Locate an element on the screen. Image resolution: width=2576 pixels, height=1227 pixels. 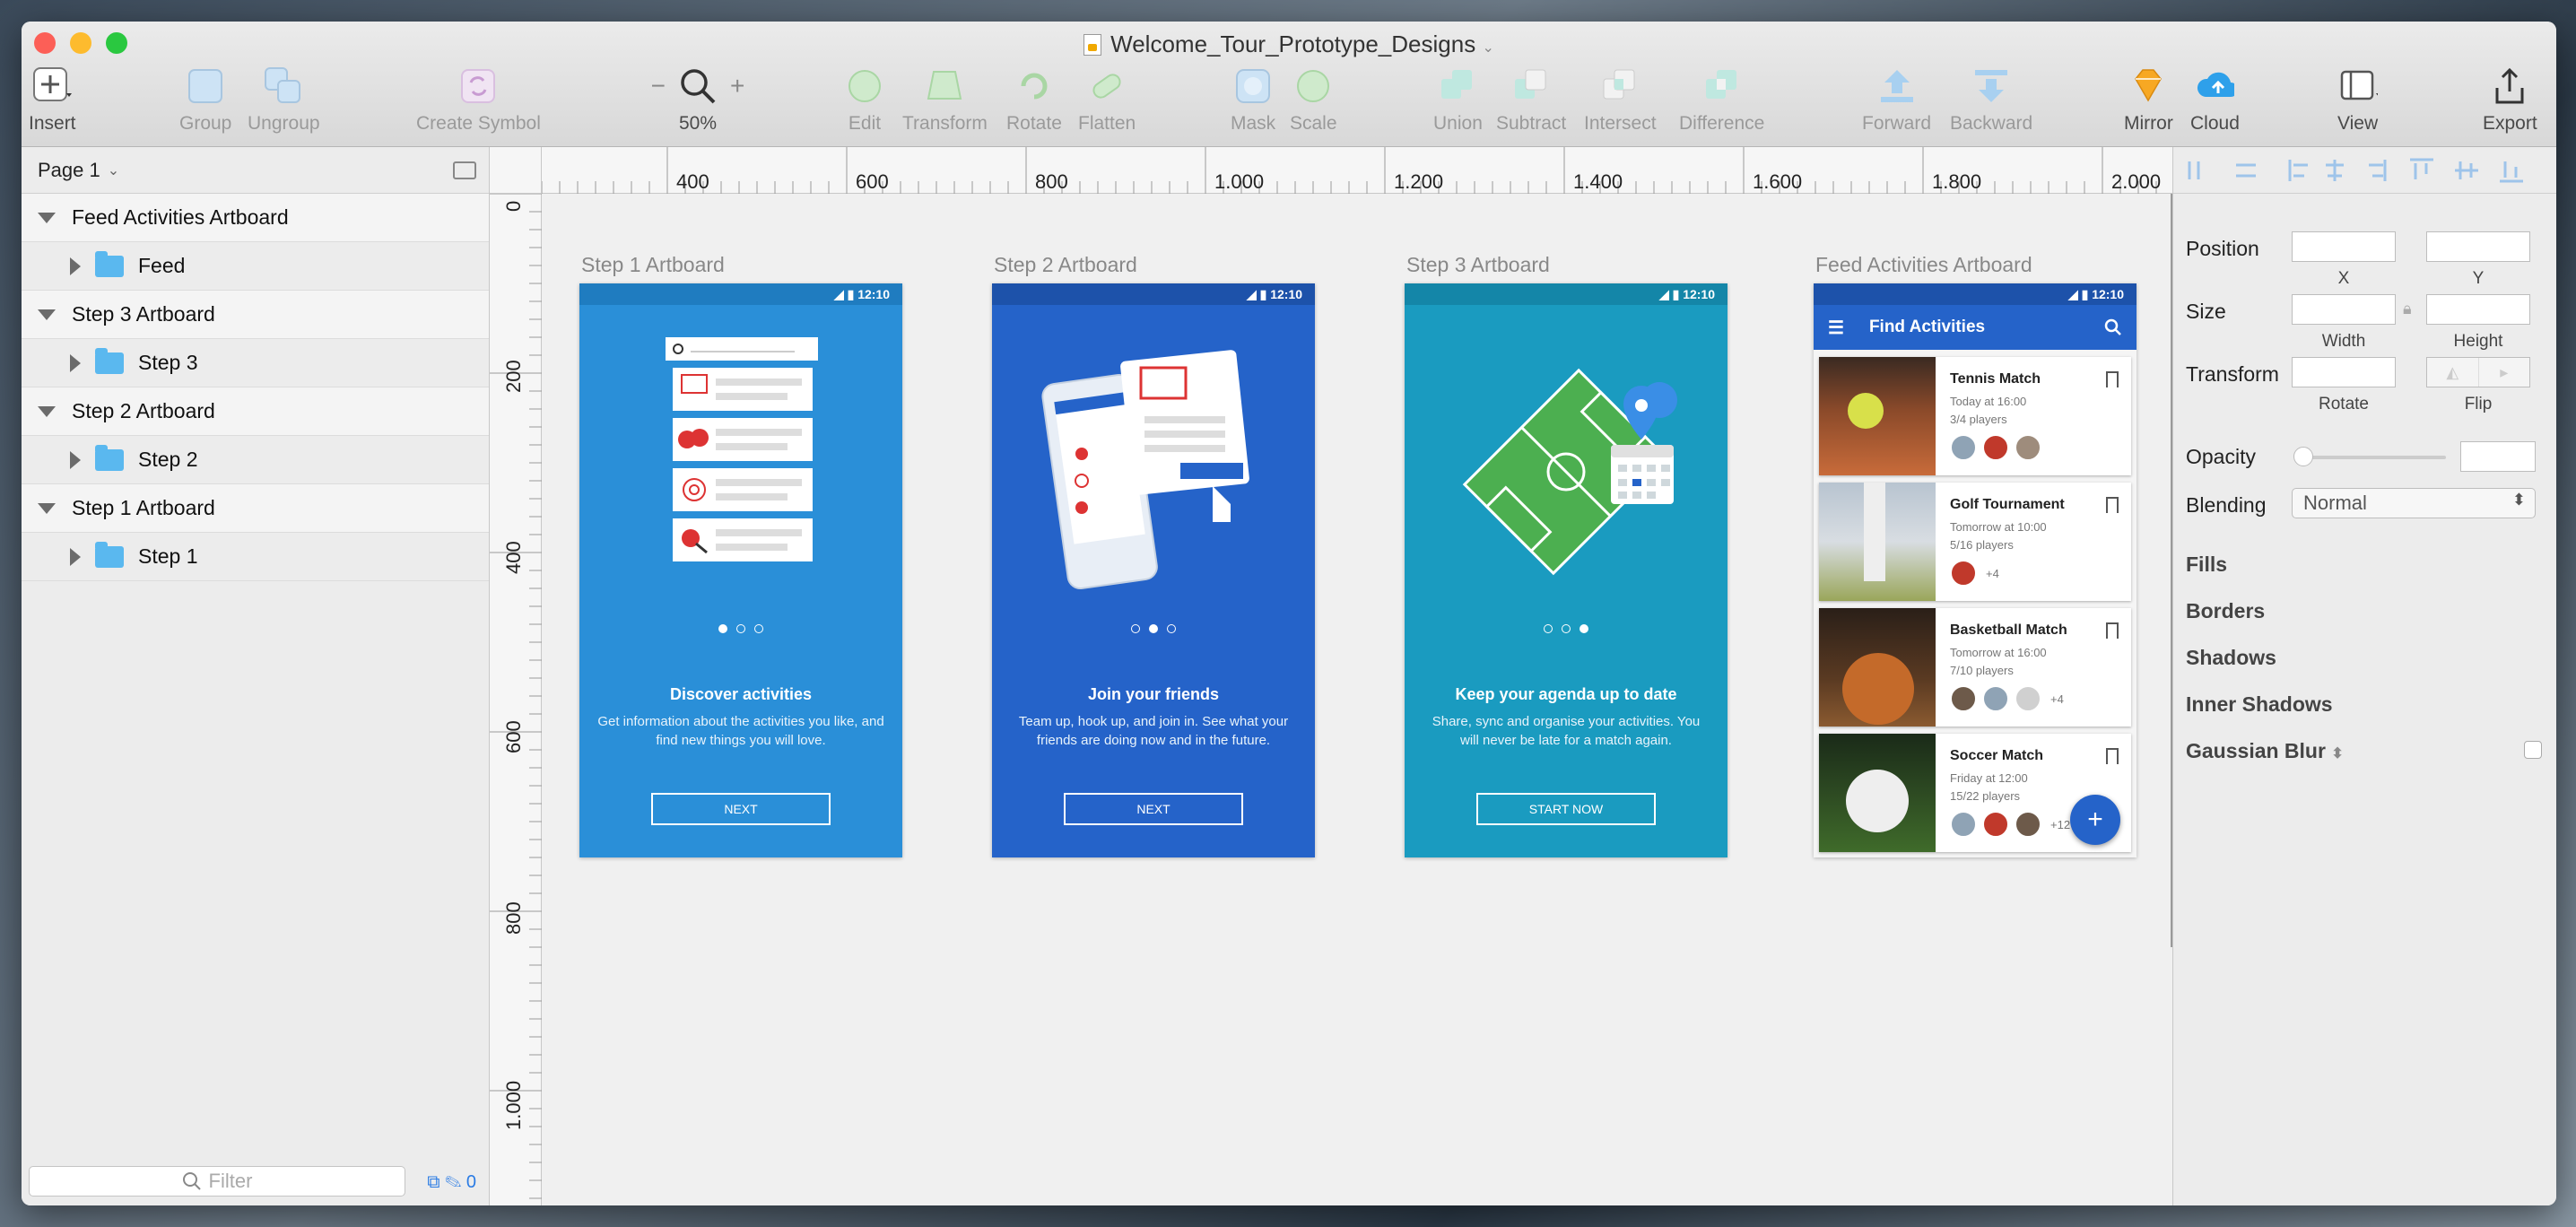
gaussian-blur-checkbox is located at coordinates (2533, 750).